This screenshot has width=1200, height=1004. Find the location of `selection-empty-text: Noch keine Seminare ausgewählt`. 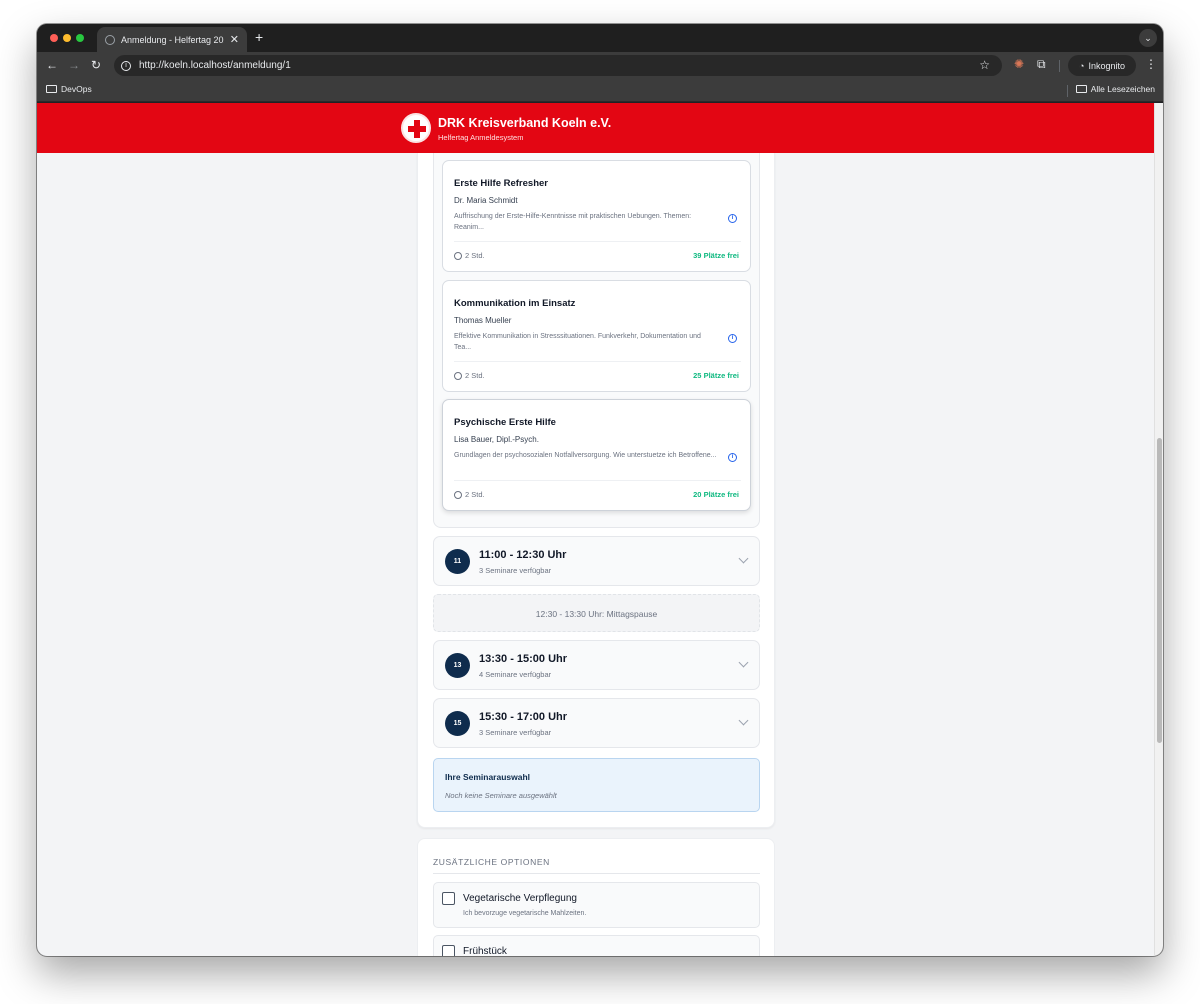

selection-empty-text: Noch keine Seminare ausgewählt is located at coordinates (501, 795).